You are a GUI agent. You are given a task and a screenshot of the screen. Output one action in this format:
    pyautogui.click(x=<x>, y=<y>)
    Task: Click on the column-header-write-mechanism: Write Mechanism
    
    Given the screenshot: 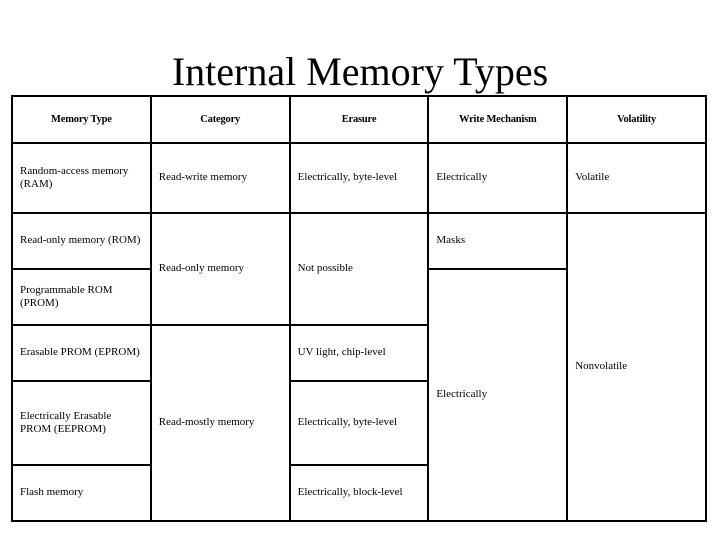 What is the action you would take?
    pyautogui.click(x=498, y=119)
    